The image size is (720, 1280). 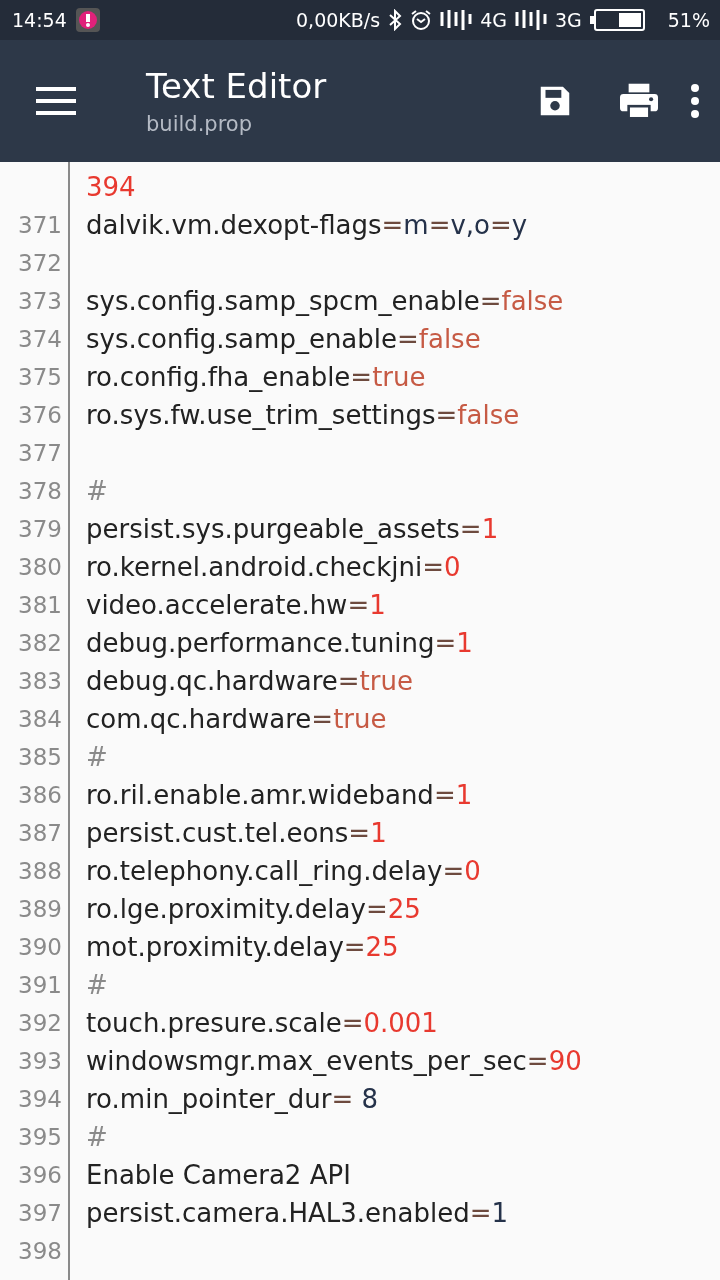 What do you see at coordinates (338, 20) in the screenshot?
I see `network-speed: 0,00KB/s` at bounding box center [338, 20].